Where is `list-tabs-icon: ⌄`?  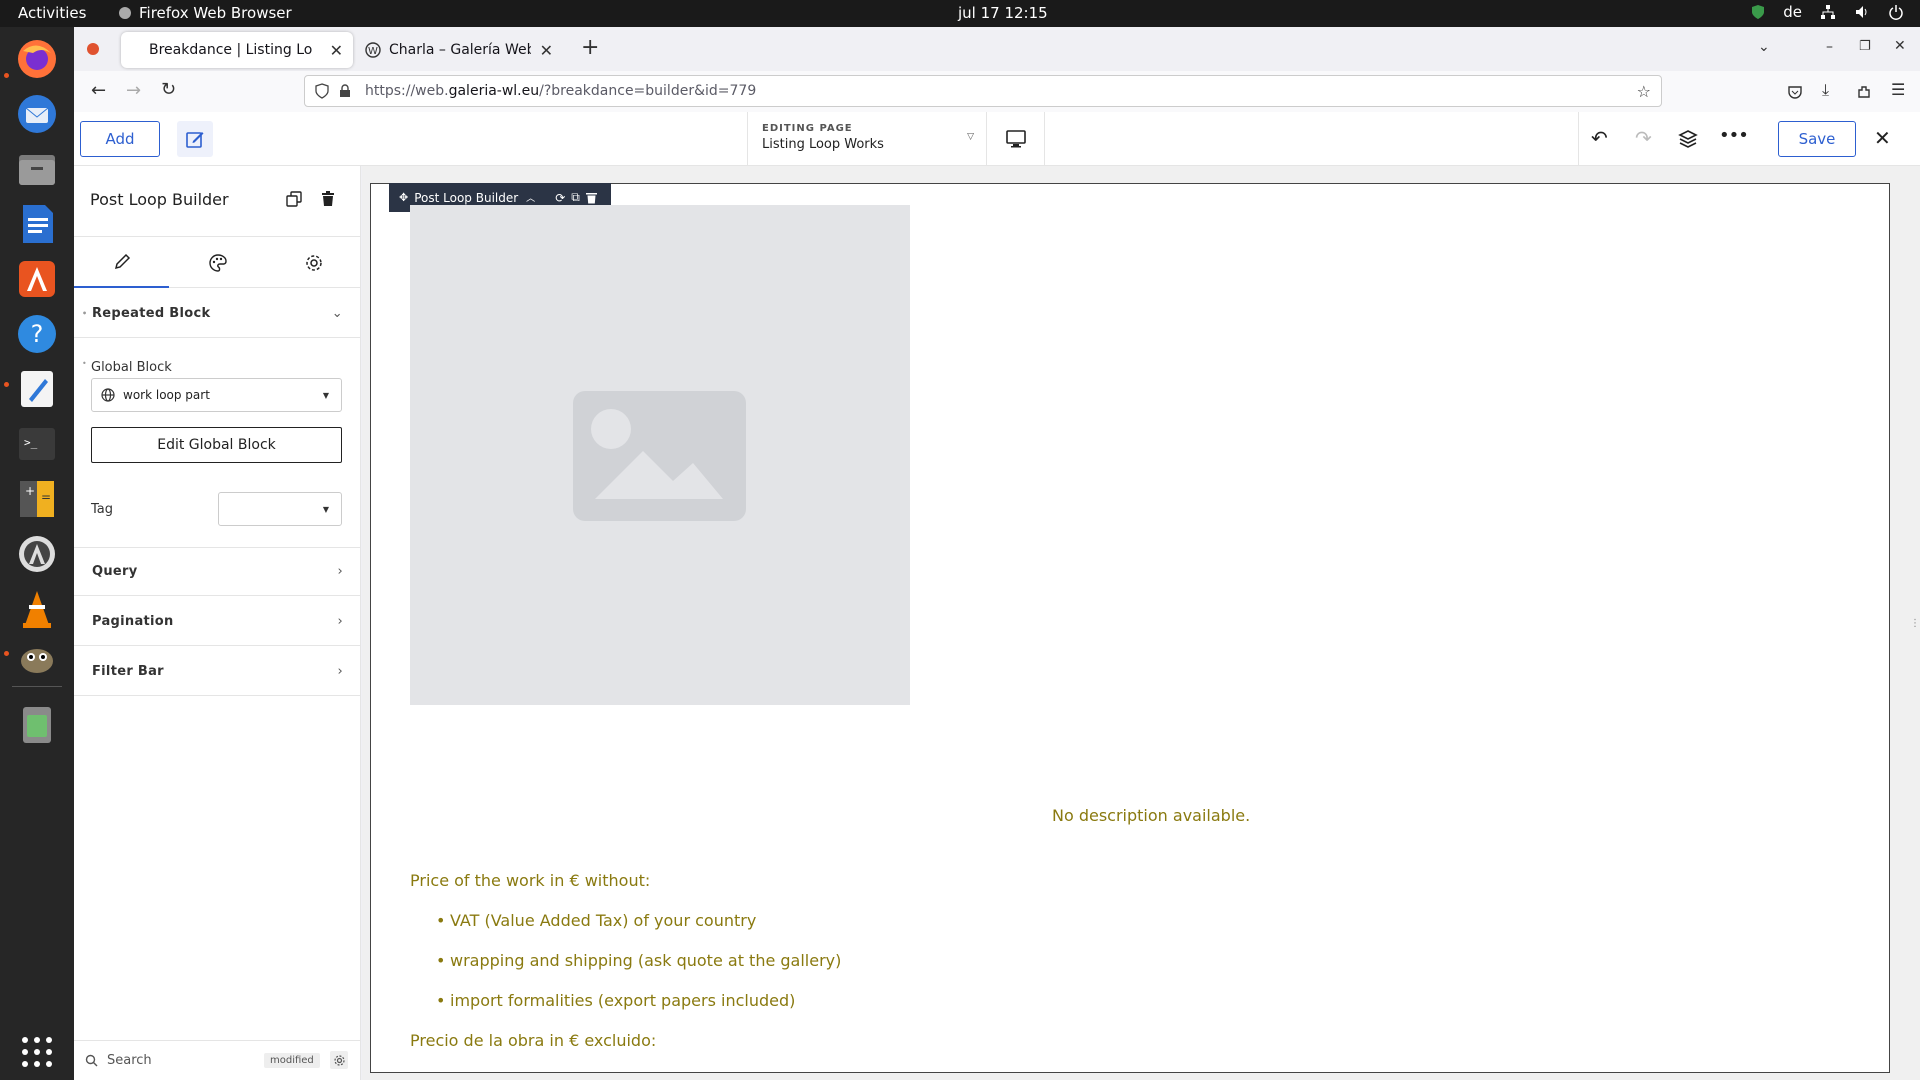 list-tabs-icon: ⌄ is located at coordinates (1764, 47).